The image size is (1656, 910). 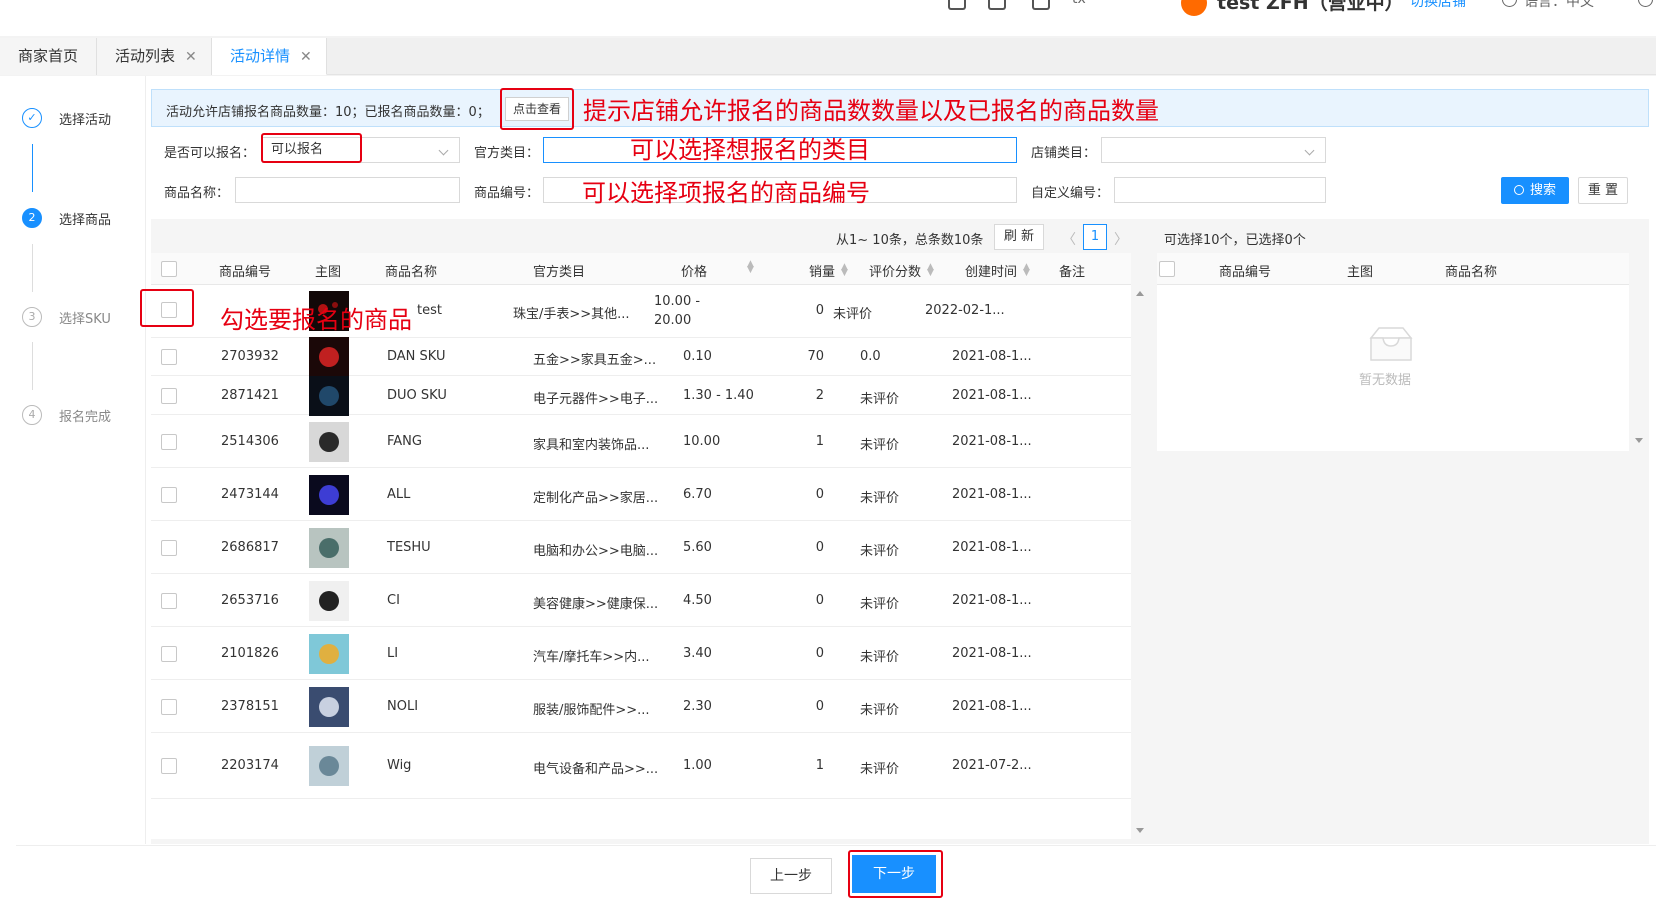 I want to click on product-name: DAN SKU, so click(x=416, y=356).